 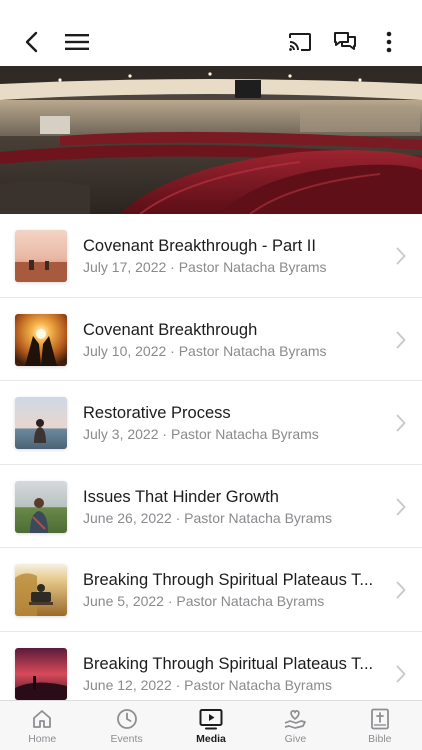 What do you see at coordinates (199, 246) in the screenshot?
I see `sermon-title: Covenant Breakthrough - Part II` at bounding box center [199, 246].